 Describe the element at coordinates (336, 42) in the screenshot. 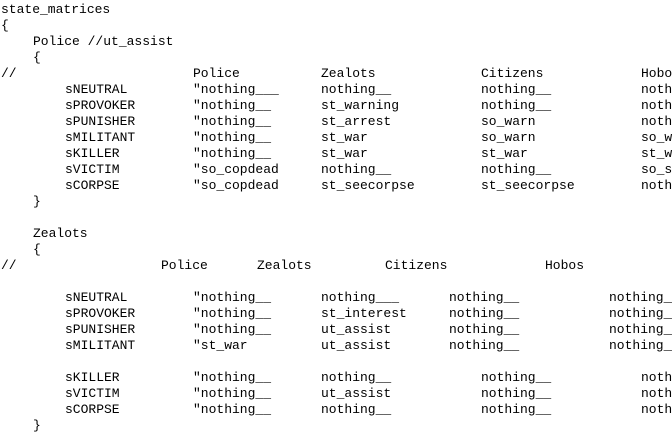

I see `code-line: Police //ut_assist` at that location.